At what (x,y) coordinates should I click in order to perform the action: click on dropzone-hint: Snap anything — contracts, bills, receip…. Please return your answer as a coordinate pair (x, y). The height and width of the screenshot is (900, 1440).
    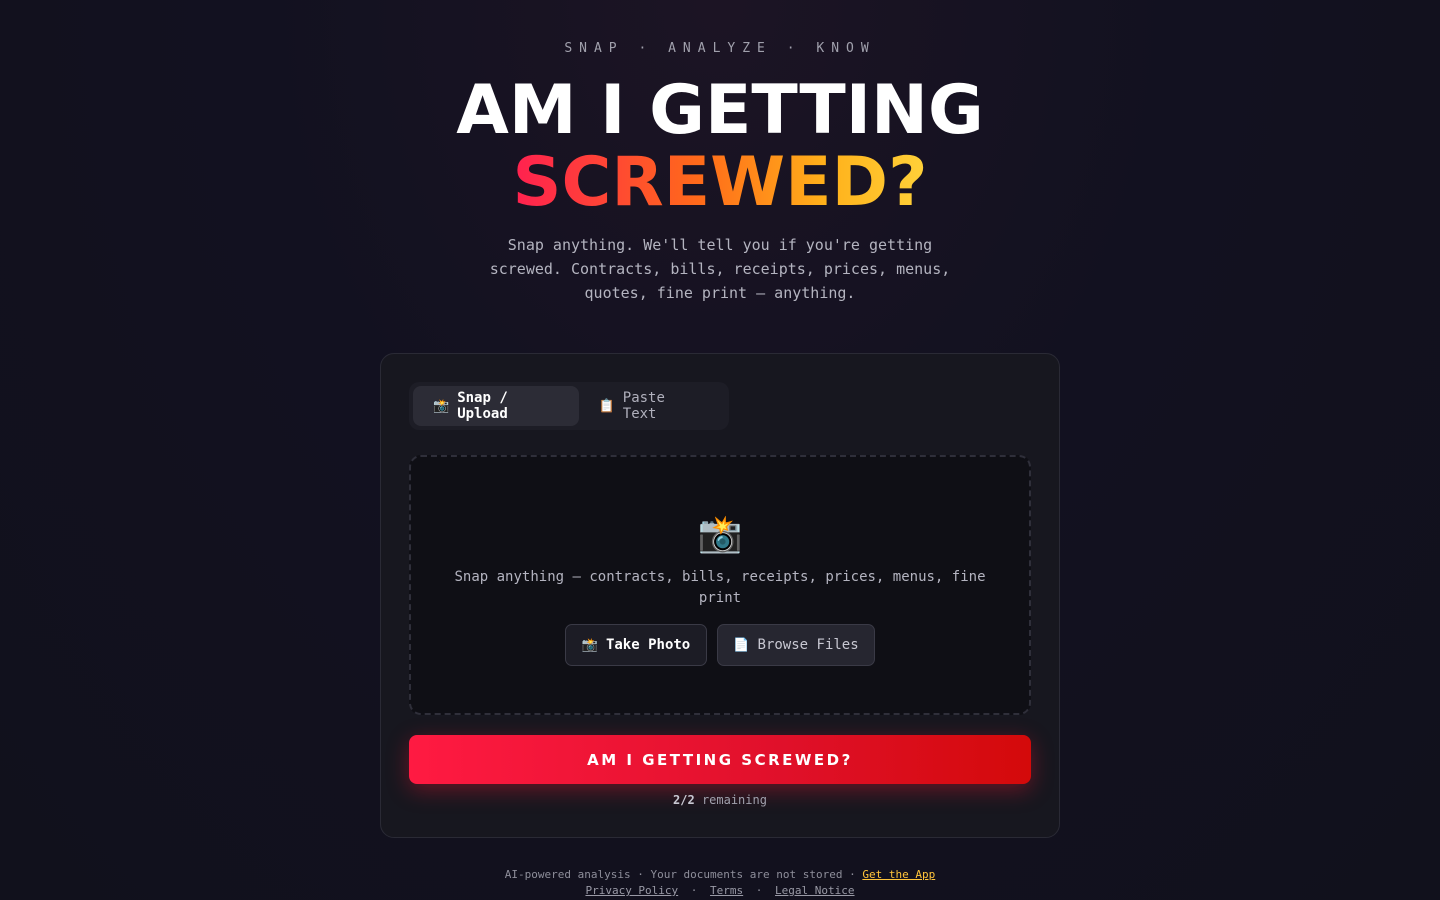
    Looking at the image, I should click on (720, 587).